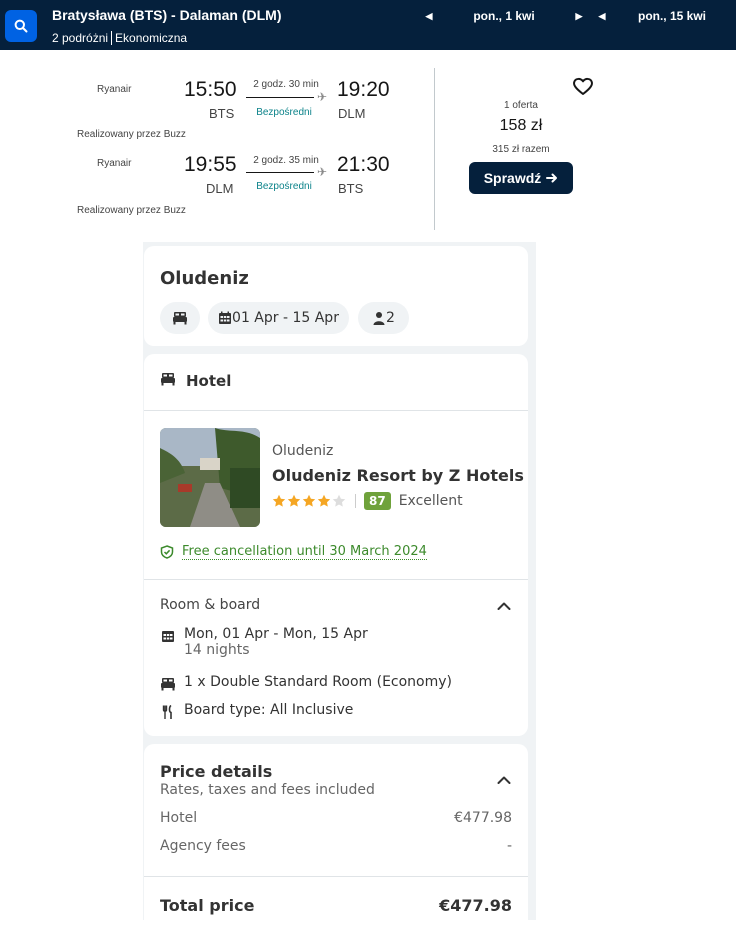 The image size is (736, 934). Describe the element at coordinates (217, 650) in the screenshot. I see `stay-nights: 14 nights` at that location.